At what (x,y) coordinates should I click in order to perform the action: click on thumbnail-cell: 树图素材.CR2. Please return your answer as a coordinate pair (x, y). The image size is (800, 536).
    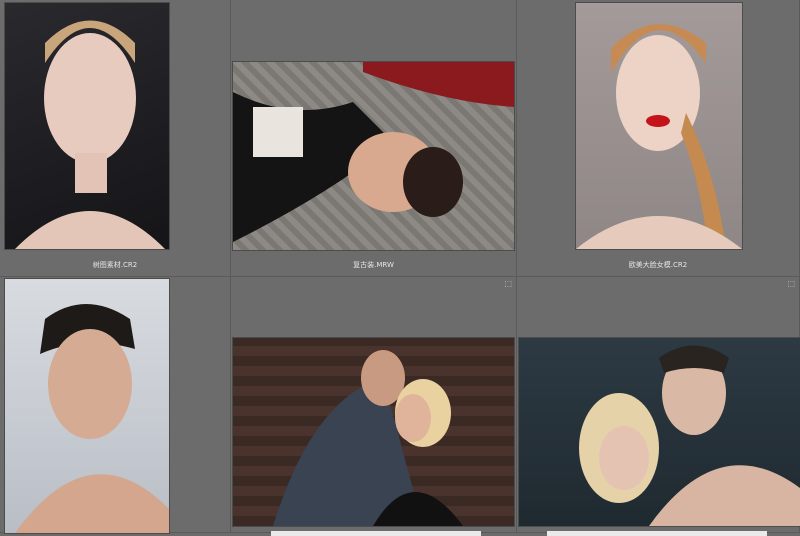
    Looking at the image, I should click on (115, 138).